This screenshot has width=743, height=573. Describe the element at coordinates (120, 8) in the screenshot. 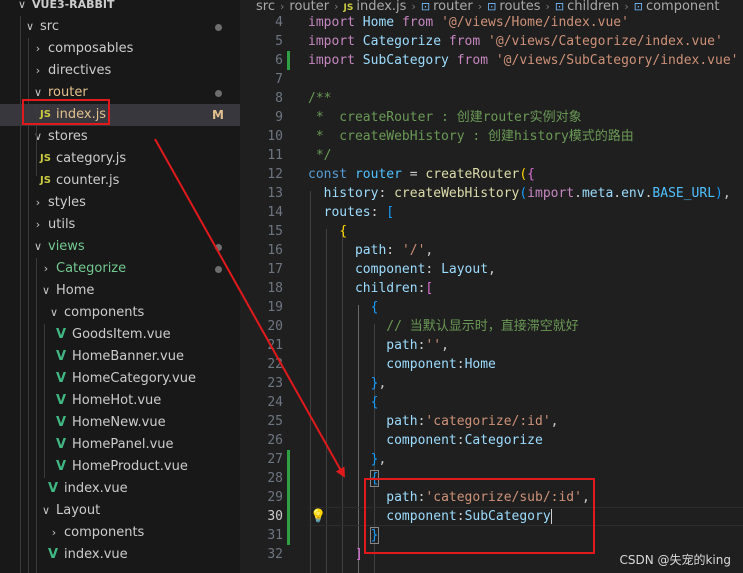

I see `explorer-root: ∨ VUE3-RABBIT` at that location.